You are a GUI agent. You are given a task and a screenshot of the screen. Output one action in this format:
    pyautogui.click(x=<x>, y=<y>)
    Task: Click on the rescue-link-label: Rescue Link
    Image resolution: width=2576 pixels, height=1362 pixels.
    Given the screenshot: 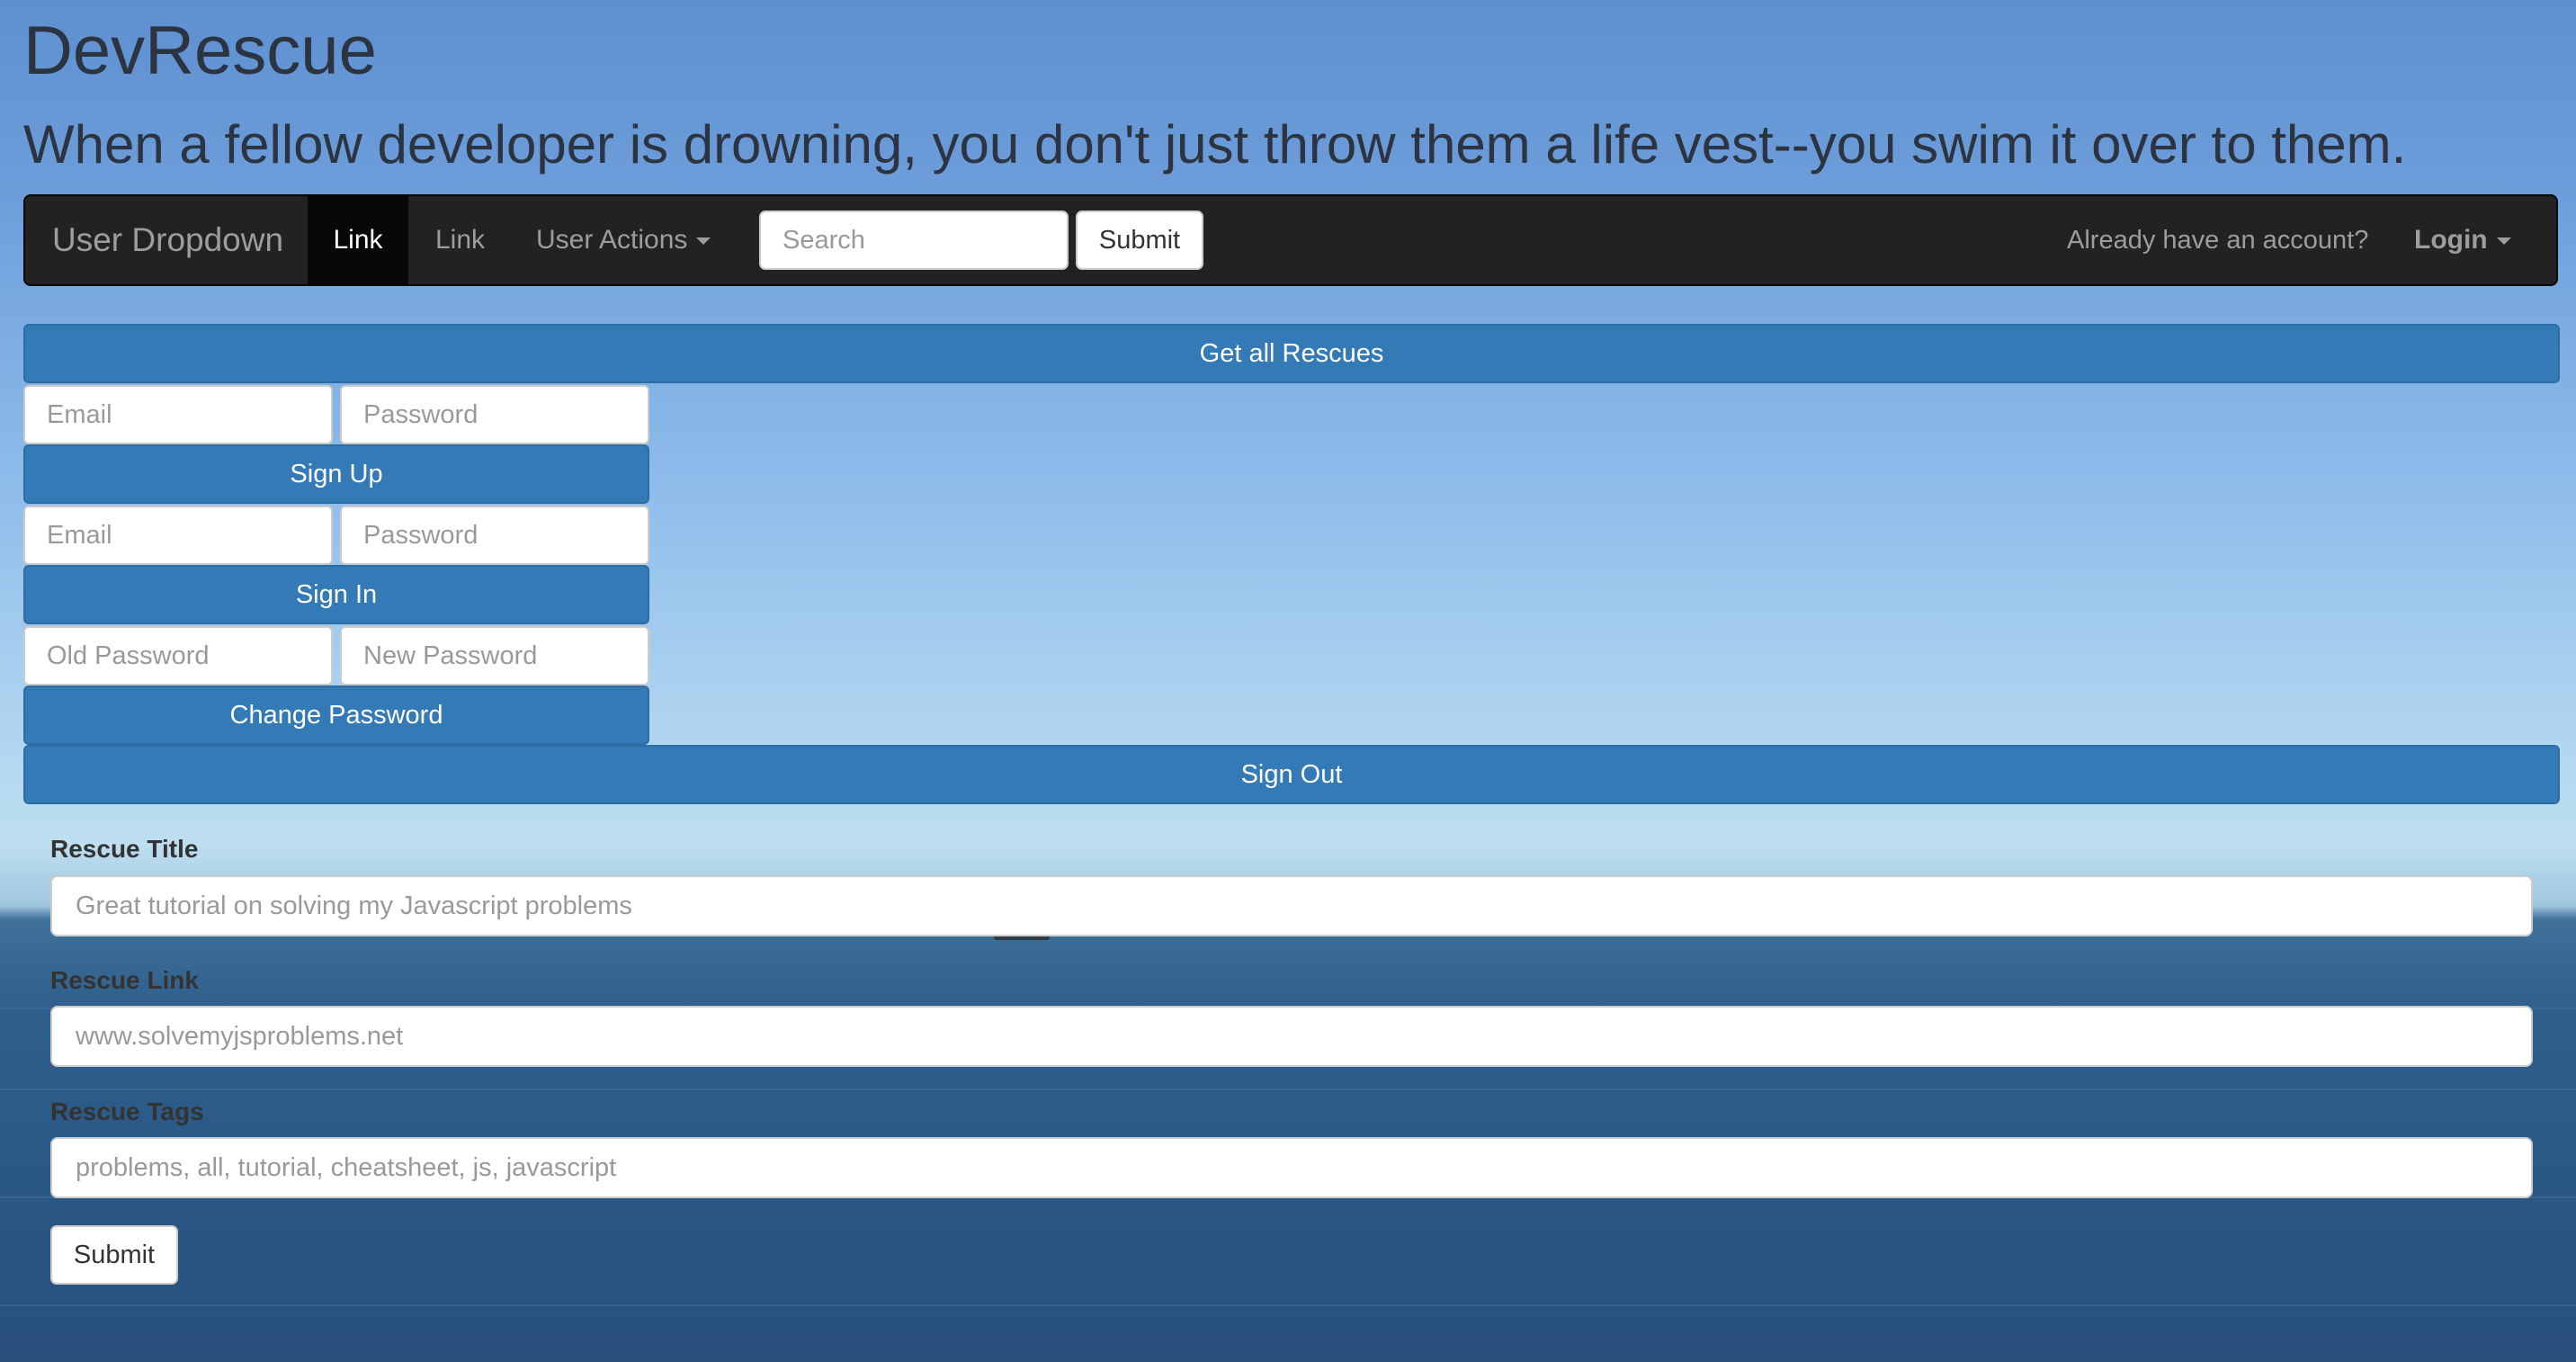 What is the action you would take?
    pyautogui.click(x=124, y=980)
    